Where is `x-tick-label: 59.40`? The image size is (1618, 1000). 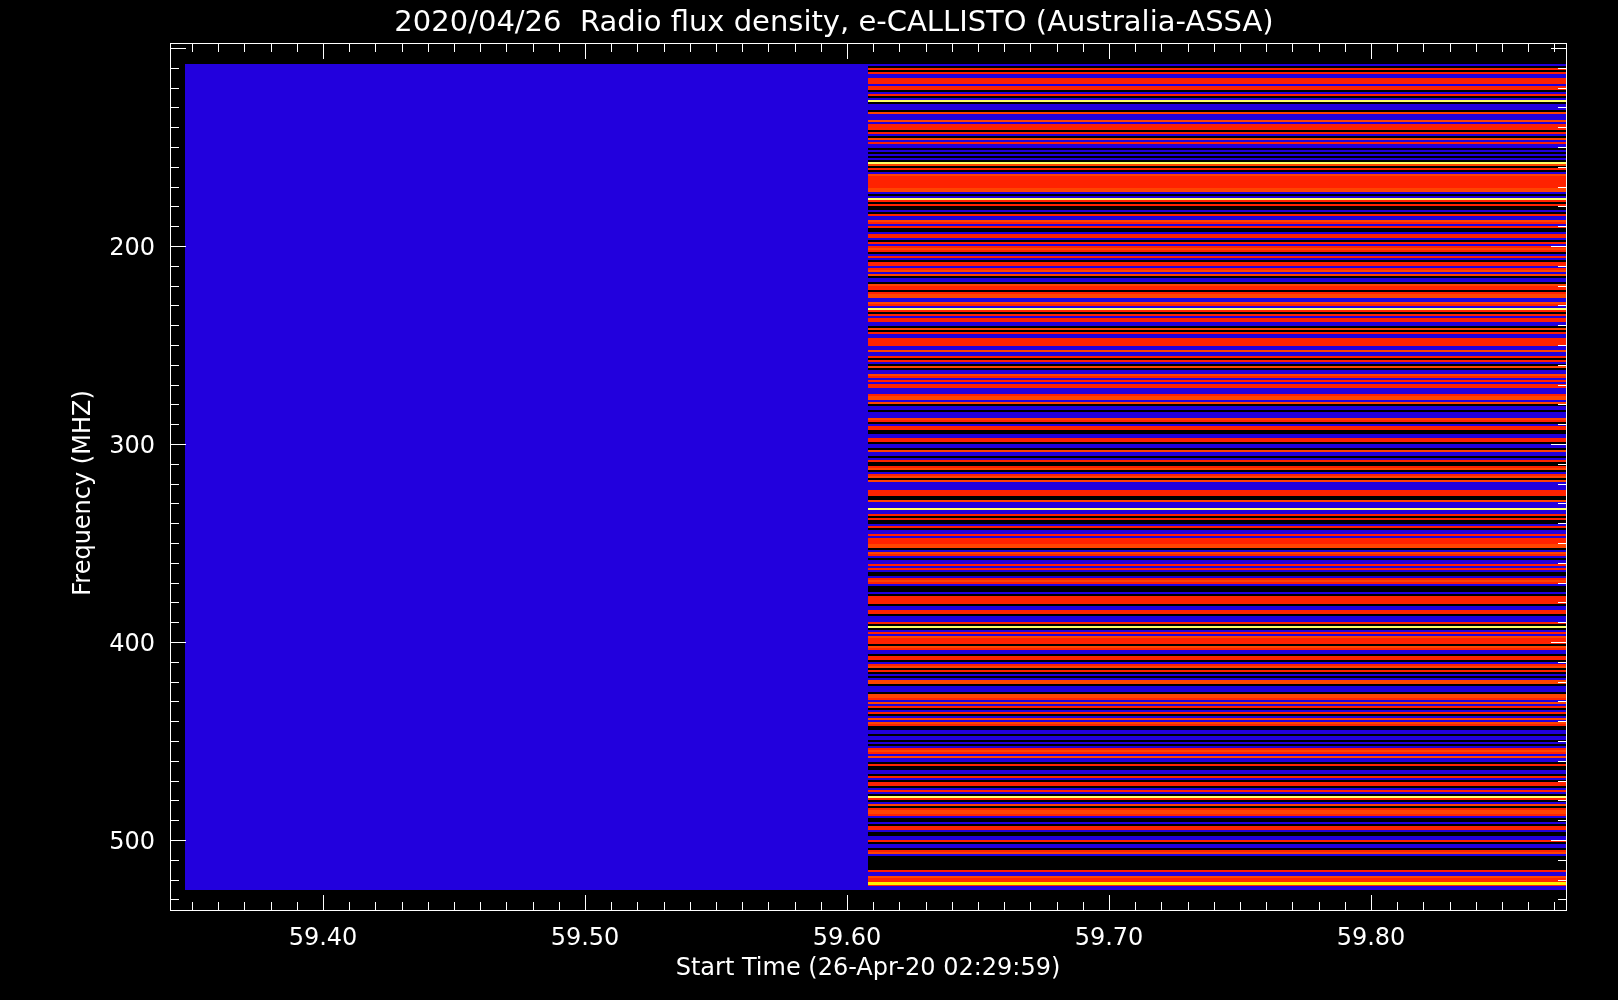 x-tick-label: 59.40 is located at coordinates (323, 937).